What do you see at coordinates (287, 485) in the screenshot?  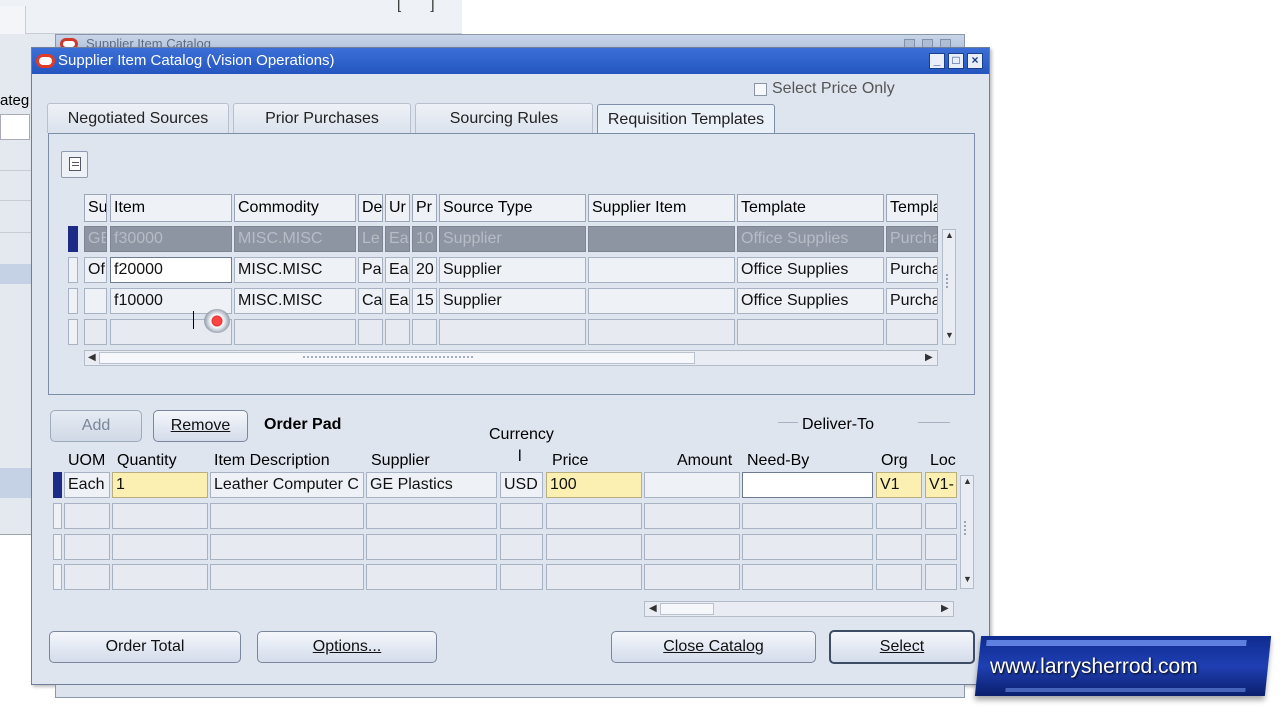 I see `item-description-cell: Leather Computer C` at bounding box center [287, 485].